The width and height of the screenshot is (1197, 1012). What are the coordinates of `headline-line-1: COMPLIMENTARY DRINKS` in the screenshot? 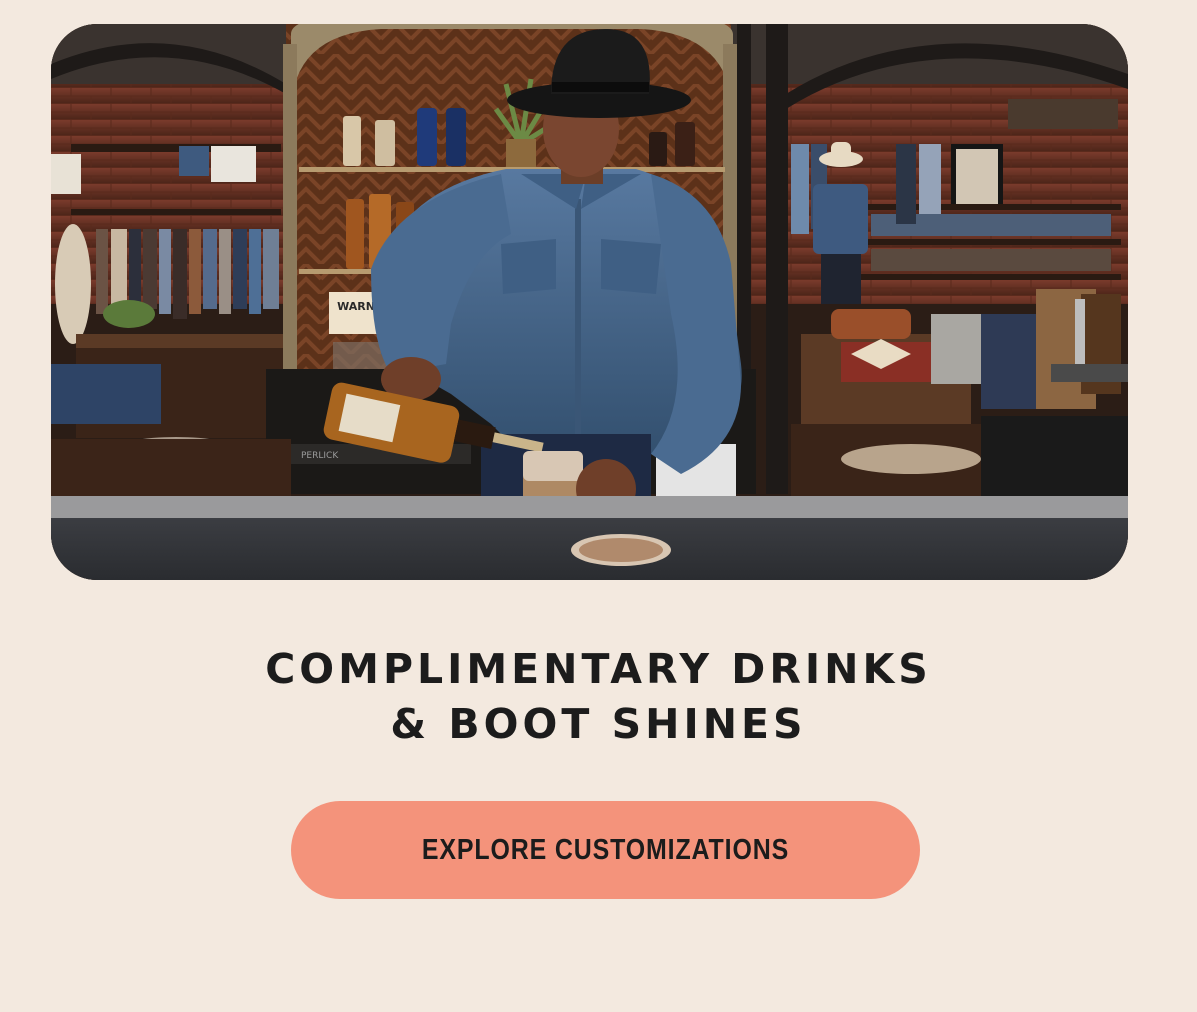 It's located at (598, 669).